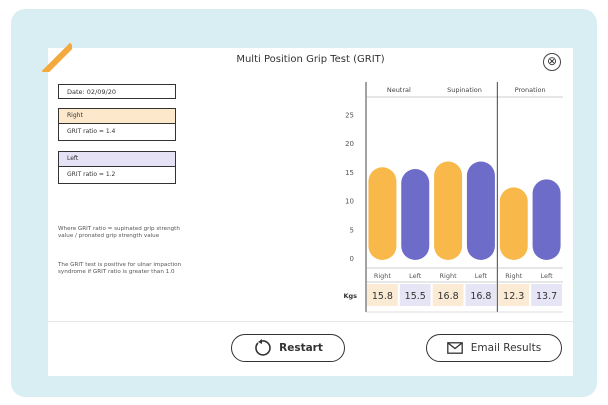 The height and width of the screenshot is (405, 608). What do you see at coordinates (91, 131) in the screenshot?
I see `right-ratio-value: GRIT ratio = 1.4` at bounding box center [91, 131].